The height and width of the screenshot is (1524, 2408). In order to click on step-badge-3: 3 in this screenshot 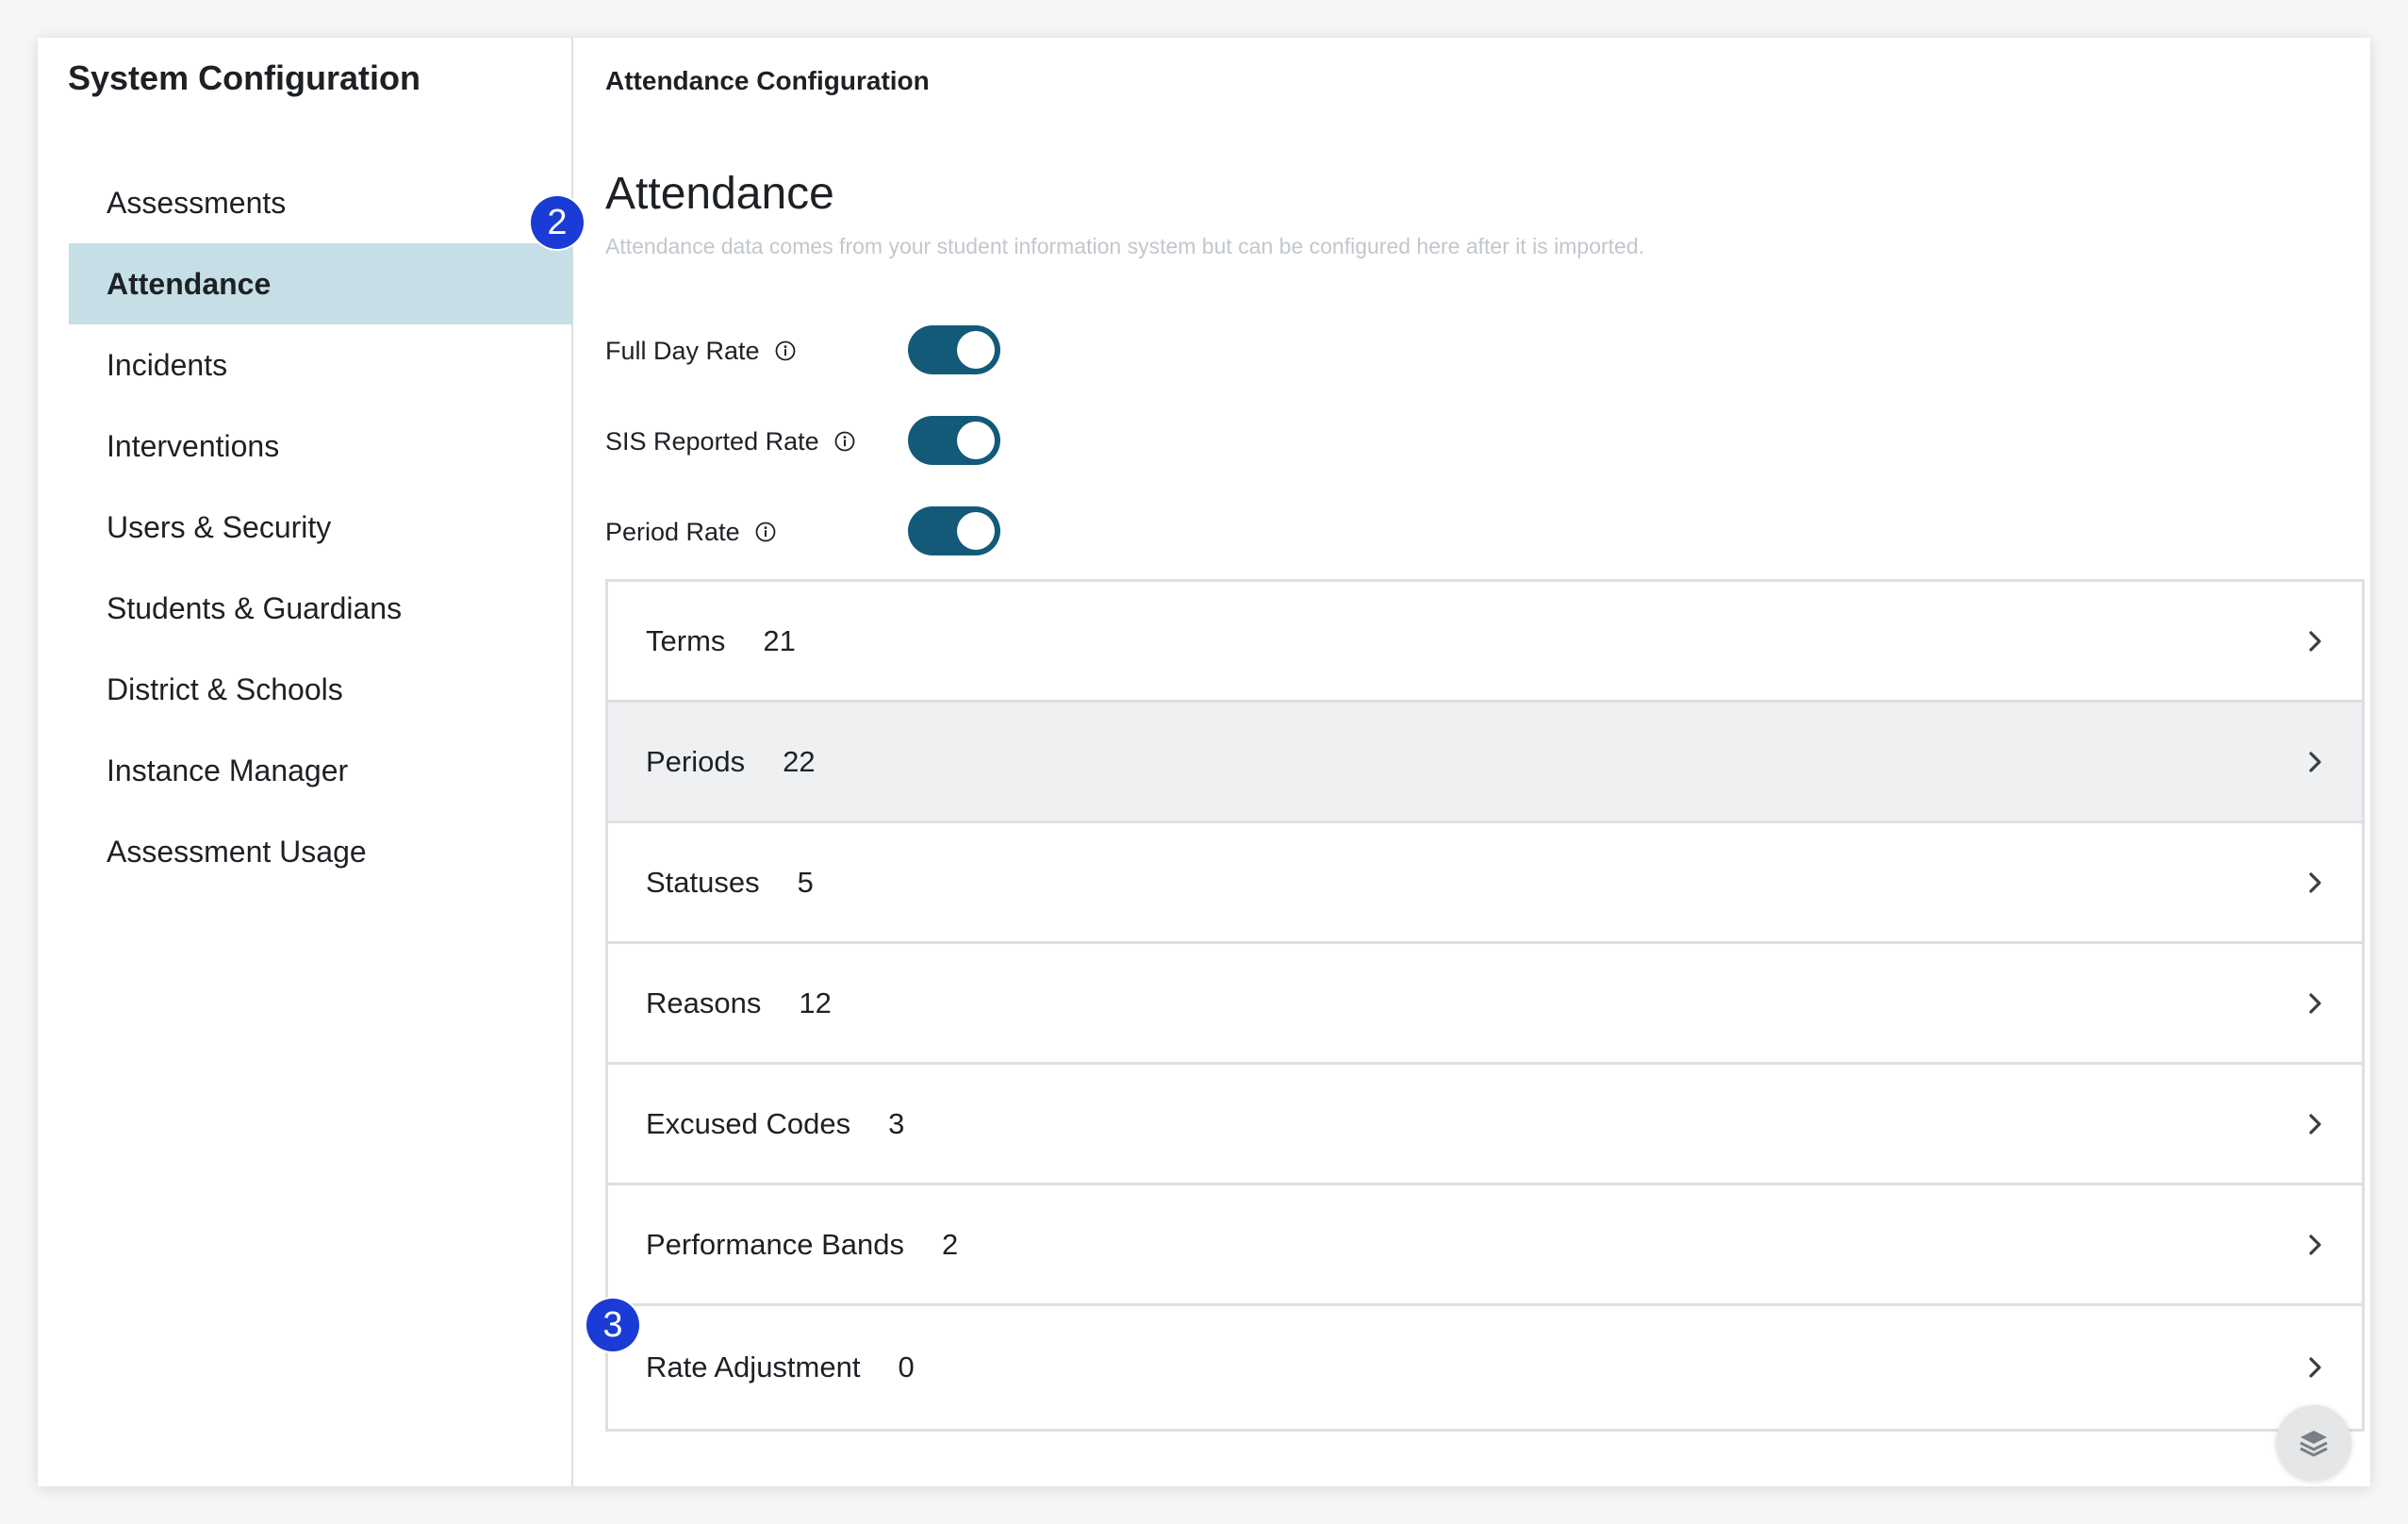, I will do `click(612, 1325)`.